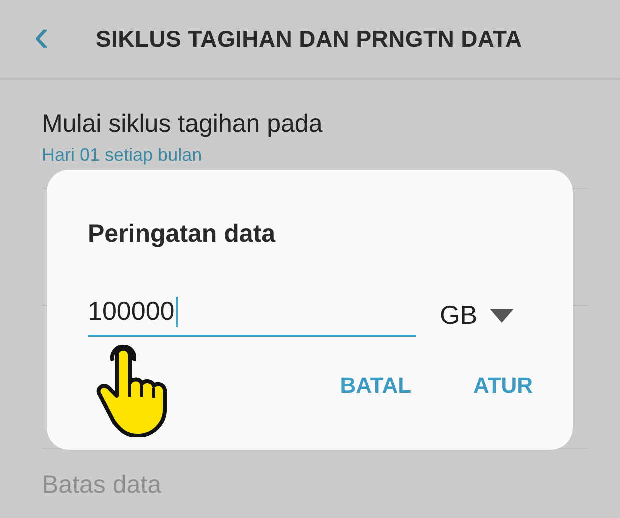 The height and width of the screenshot is (518, 620). What do you see at coordinates (503, 386) in the screenshot?
I see `dialog-button: ATUR` at bounding box center [503, 386].